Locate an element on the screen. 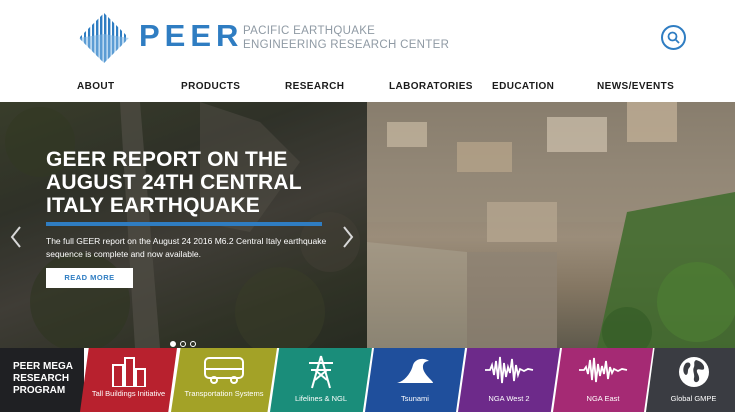 The image size is (735, 412). program-label-lifelines: Lifelines & NGL is located at coordinates (321, 398).